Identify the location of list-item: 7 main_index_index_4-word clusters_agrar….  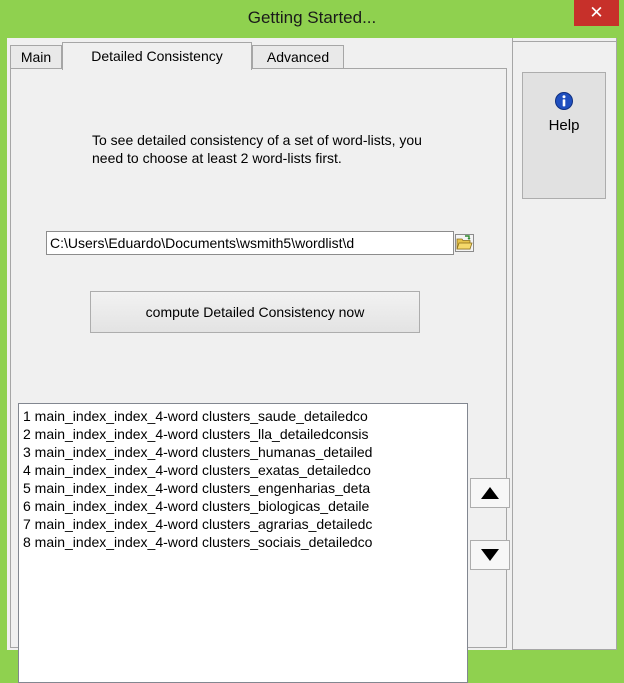
(243, 524).